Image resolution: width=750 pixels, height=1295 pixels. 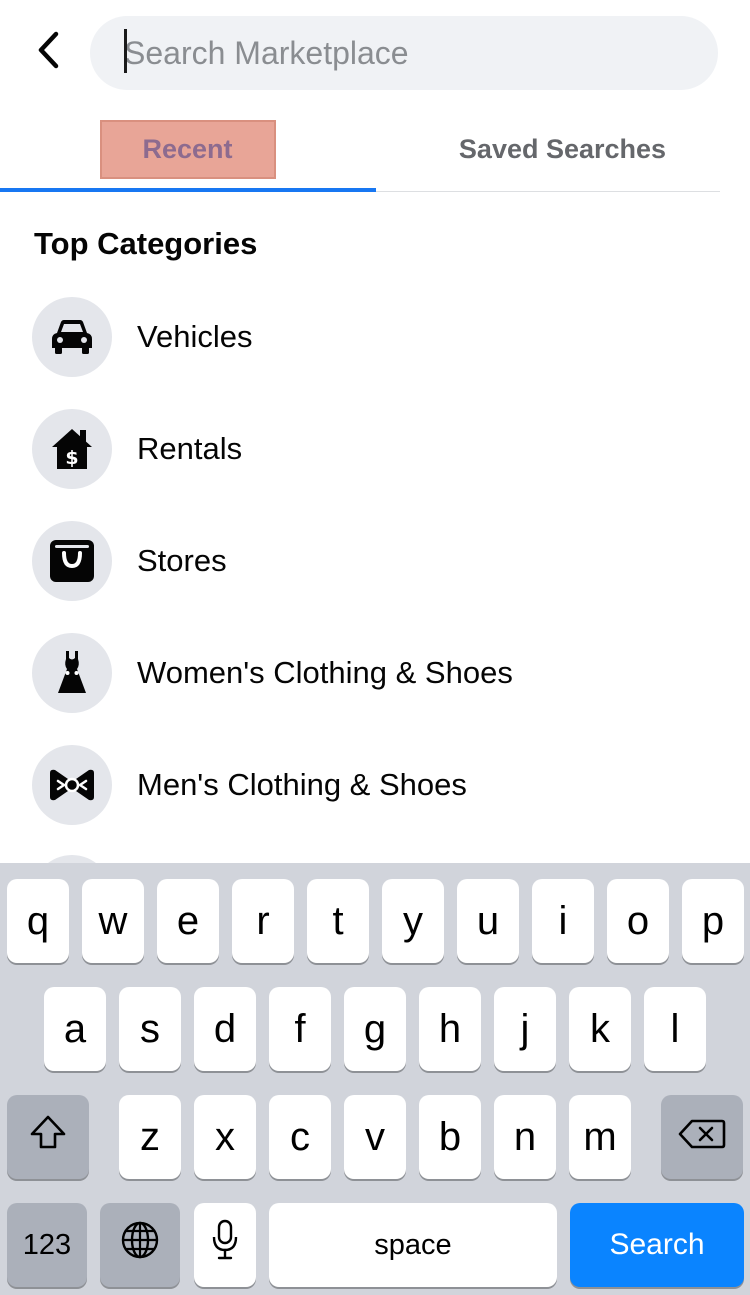 What do you see at coordinates (72, 785) in the screenshot?
I see `bow-tie-icon` at bounding box center [72, 785].